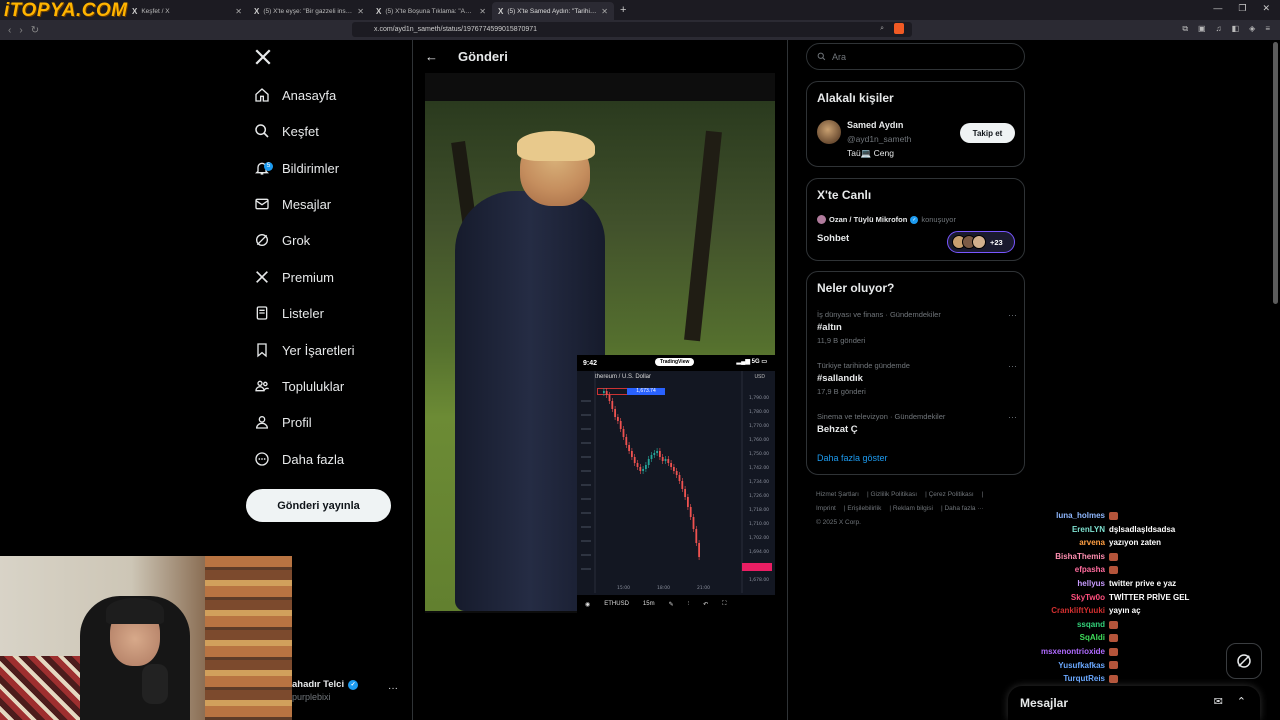 Image resolution: width=1280 pixels, height=720 pixels. Describe the element at coordinates (263, 57) in the screenshot. I see `x-logo-icon` at that location.